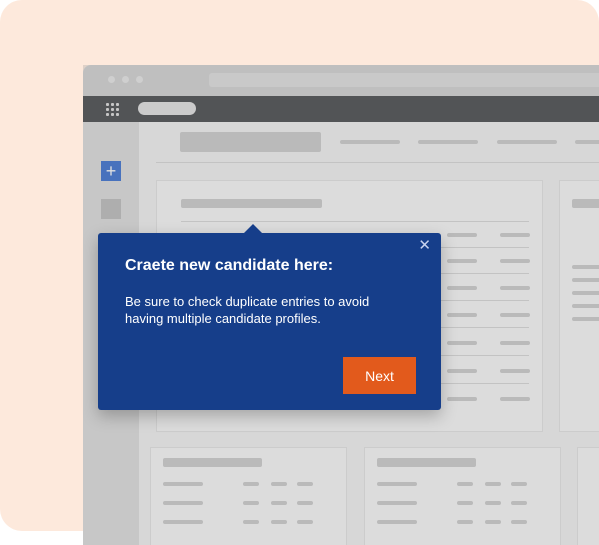 The image size is (599, 545). What do you see at coordinates (229, 265) in the screenshot?
I see `popover-title: Craete new candidate here:` at bounding box center [229, 265].